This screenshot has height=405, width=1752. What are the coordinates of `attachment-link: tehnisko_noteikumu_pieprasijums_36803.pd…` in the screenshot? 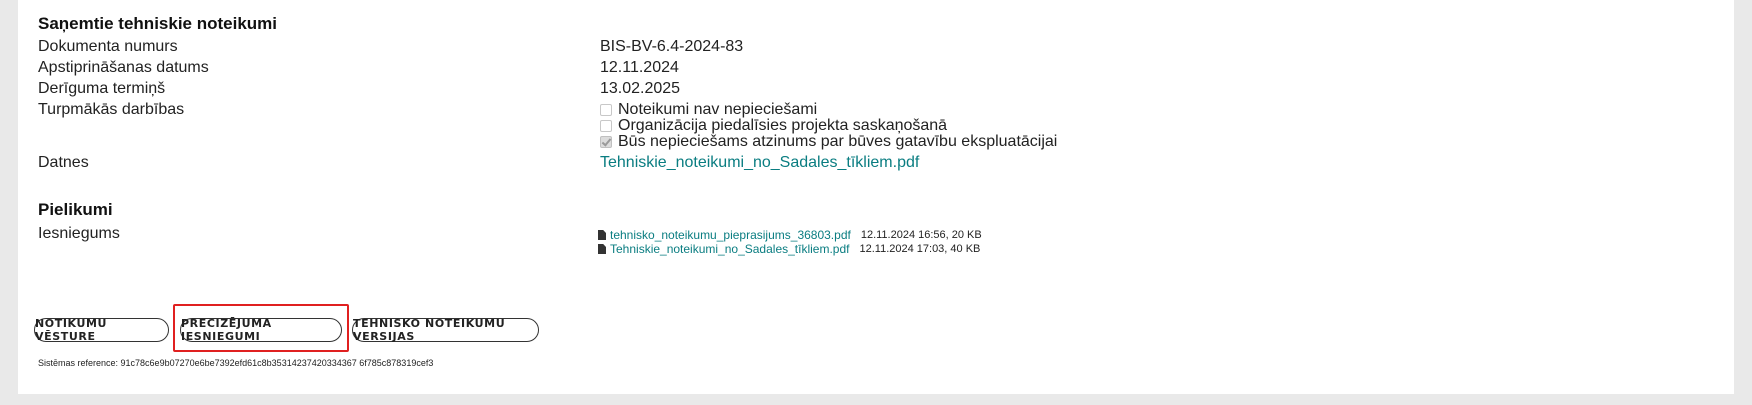 It's located at (730, 235).